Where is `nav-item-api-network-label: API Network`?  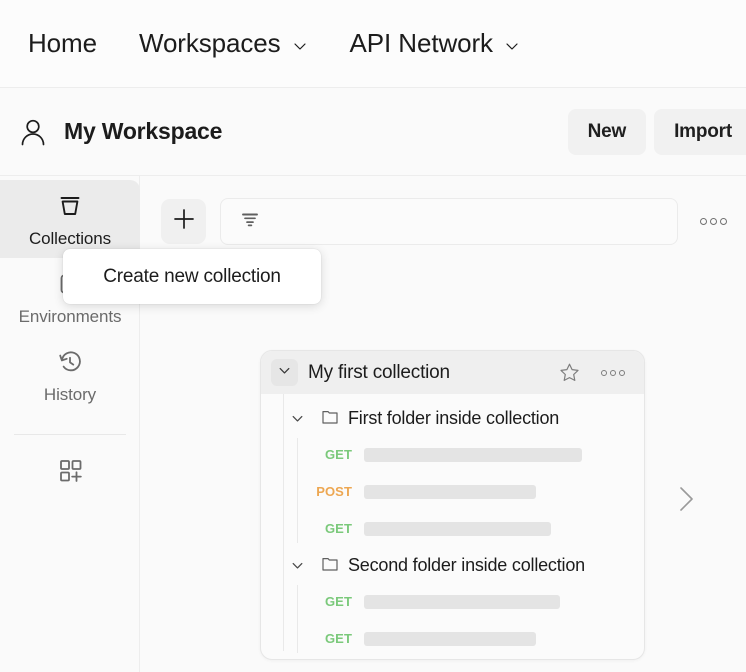 nav-item-api-network-label: API Network is located at coordinates (421, 43).